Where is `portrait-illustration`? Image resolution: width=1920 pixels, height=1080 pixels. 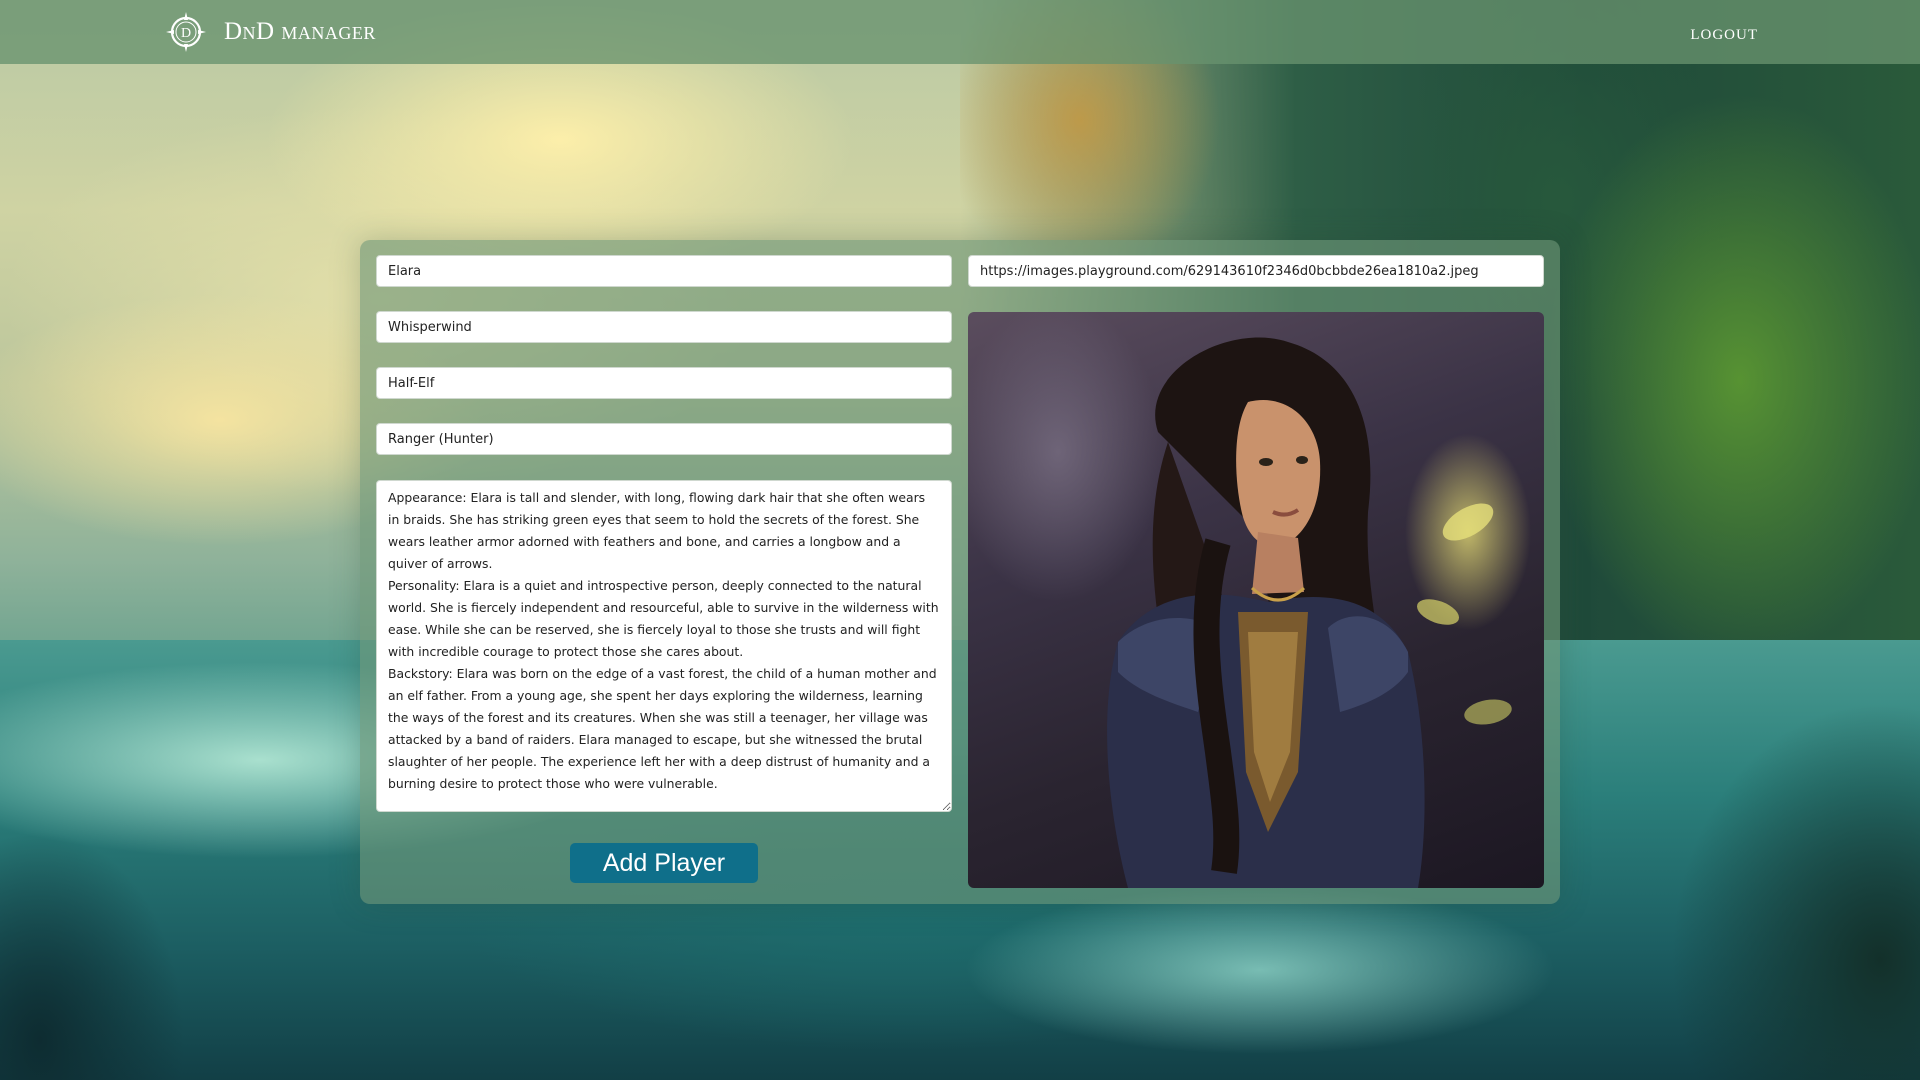
portrait-illustration is located at coordinates (1309, 612).